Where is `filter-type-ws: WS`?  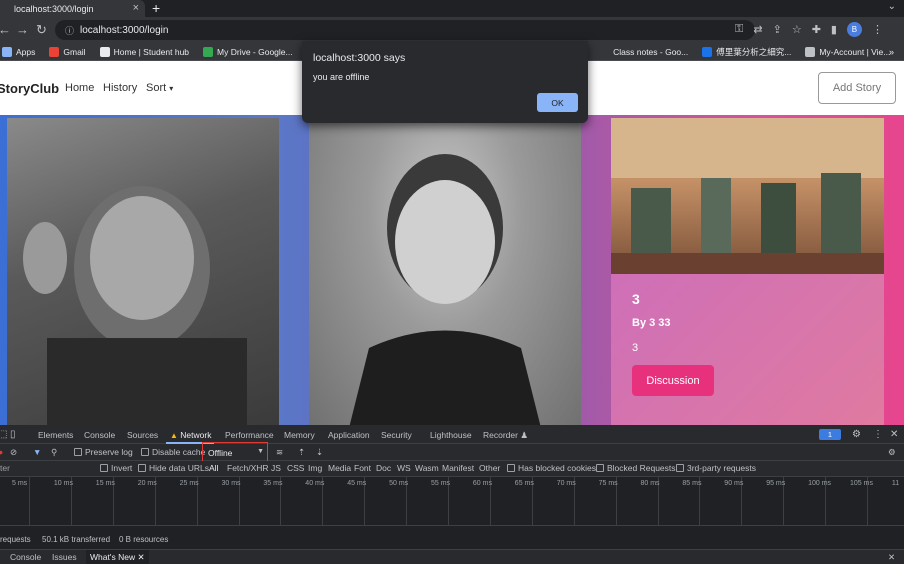
filter-type-ws: WS is located at coordinates (404, 468).